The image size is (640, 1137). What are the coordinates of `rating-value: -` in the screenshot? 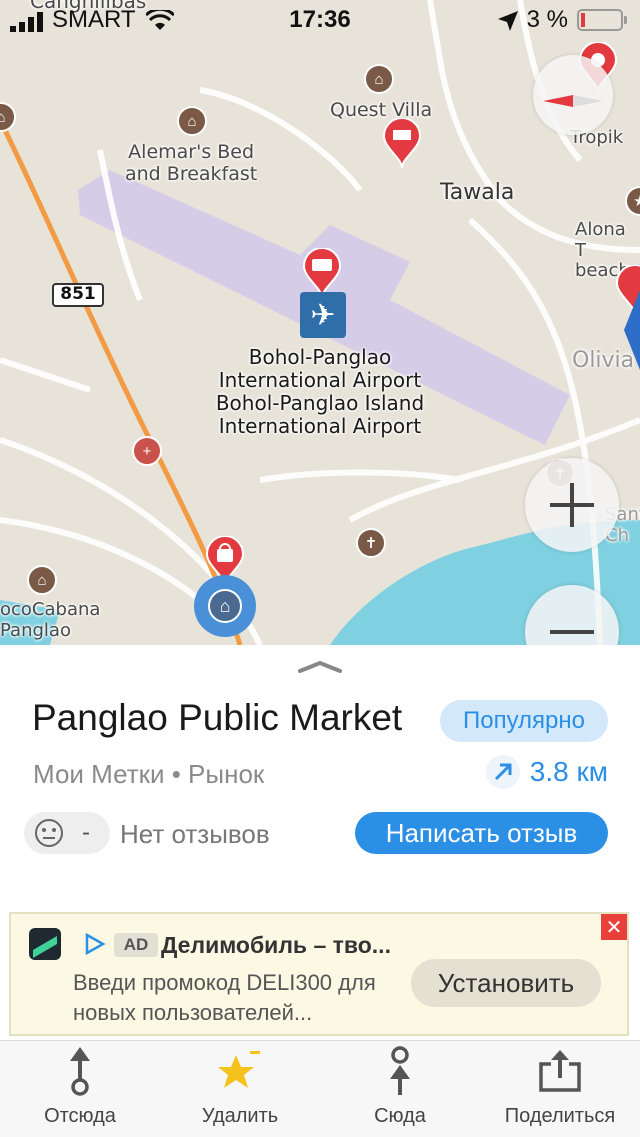 It's located at (86, 832).